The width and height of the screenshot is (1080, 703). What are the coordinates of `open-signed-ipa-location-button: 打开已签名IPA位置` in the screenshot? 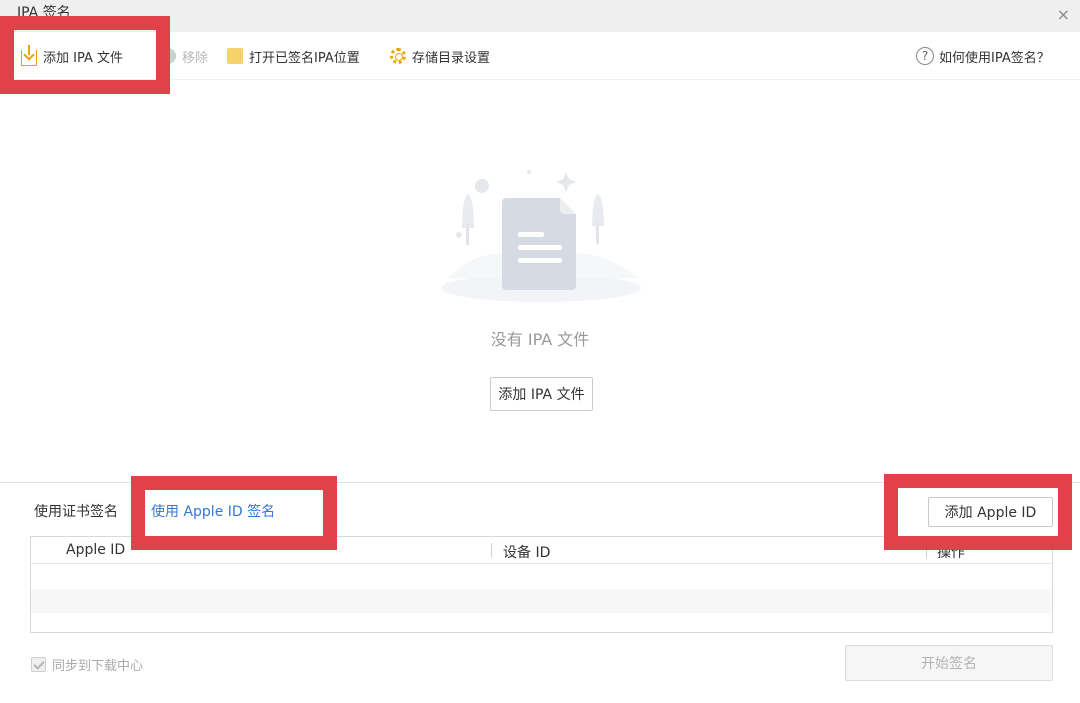 It's located at (293, 56).